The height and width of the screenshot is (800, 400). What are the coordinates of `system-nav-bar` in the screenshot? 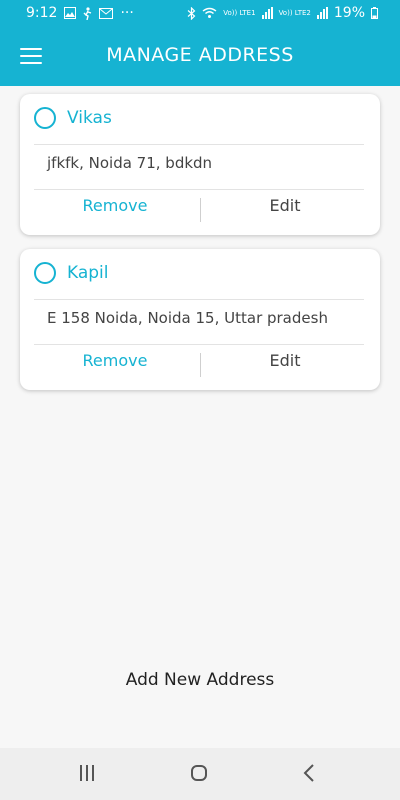 It's located at (200, 774).